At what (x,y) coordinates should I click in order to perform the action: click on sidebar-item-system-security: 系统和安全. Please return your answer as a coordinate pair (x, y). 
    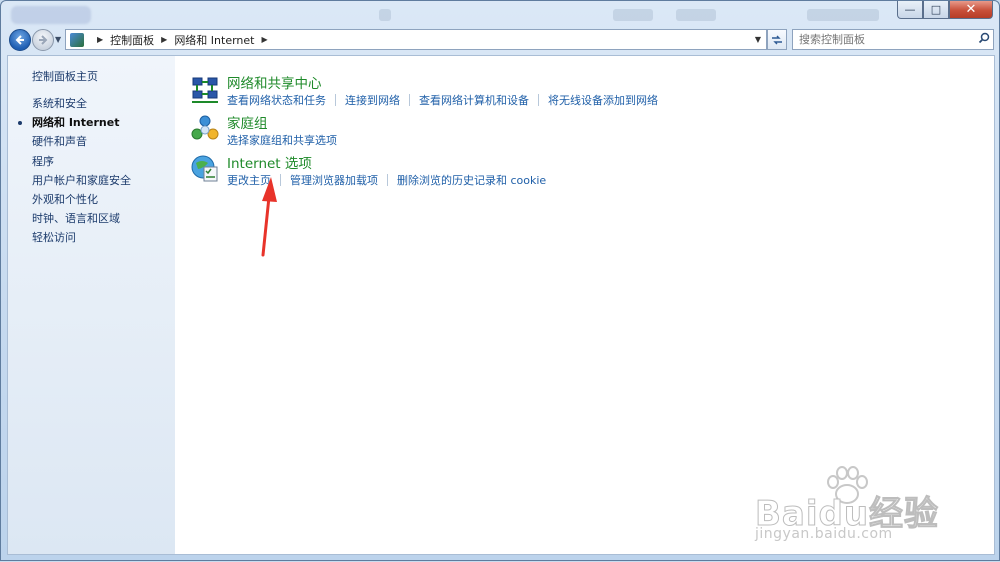
    Looking at the image, I should click on (81, 103).